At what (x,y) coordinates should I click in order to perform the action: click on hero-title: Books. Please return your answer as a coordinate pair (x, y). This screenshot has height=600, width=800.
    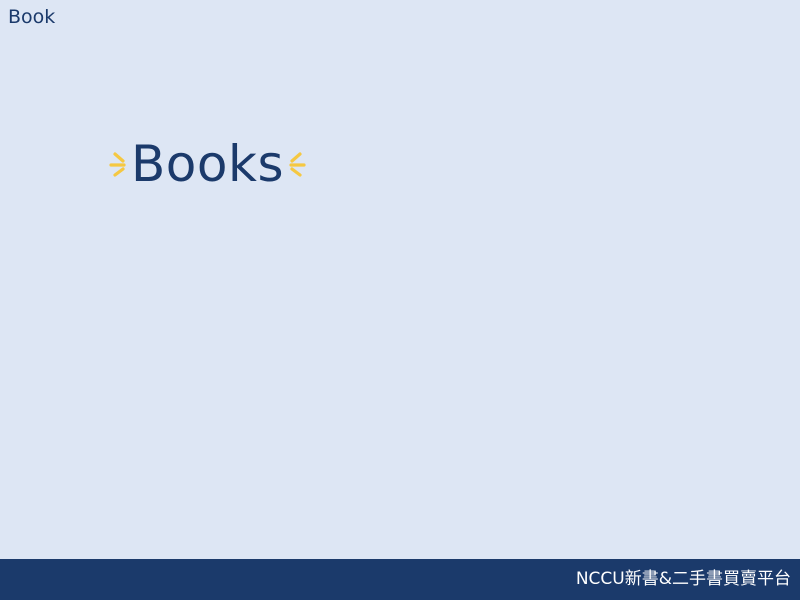
    Looking at the image, I should click on (207, 164).